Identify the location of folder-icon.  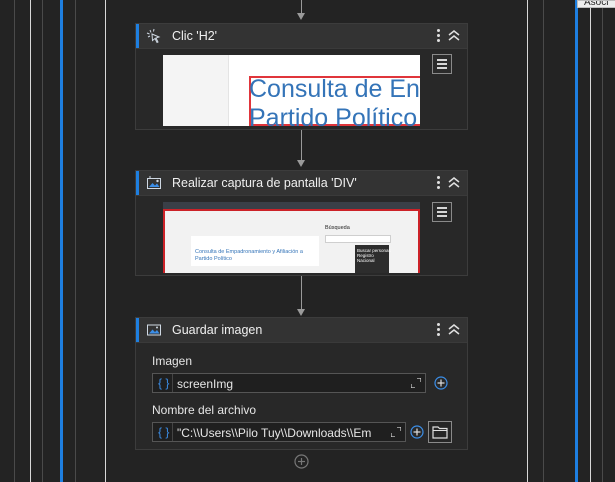
(440, 432).